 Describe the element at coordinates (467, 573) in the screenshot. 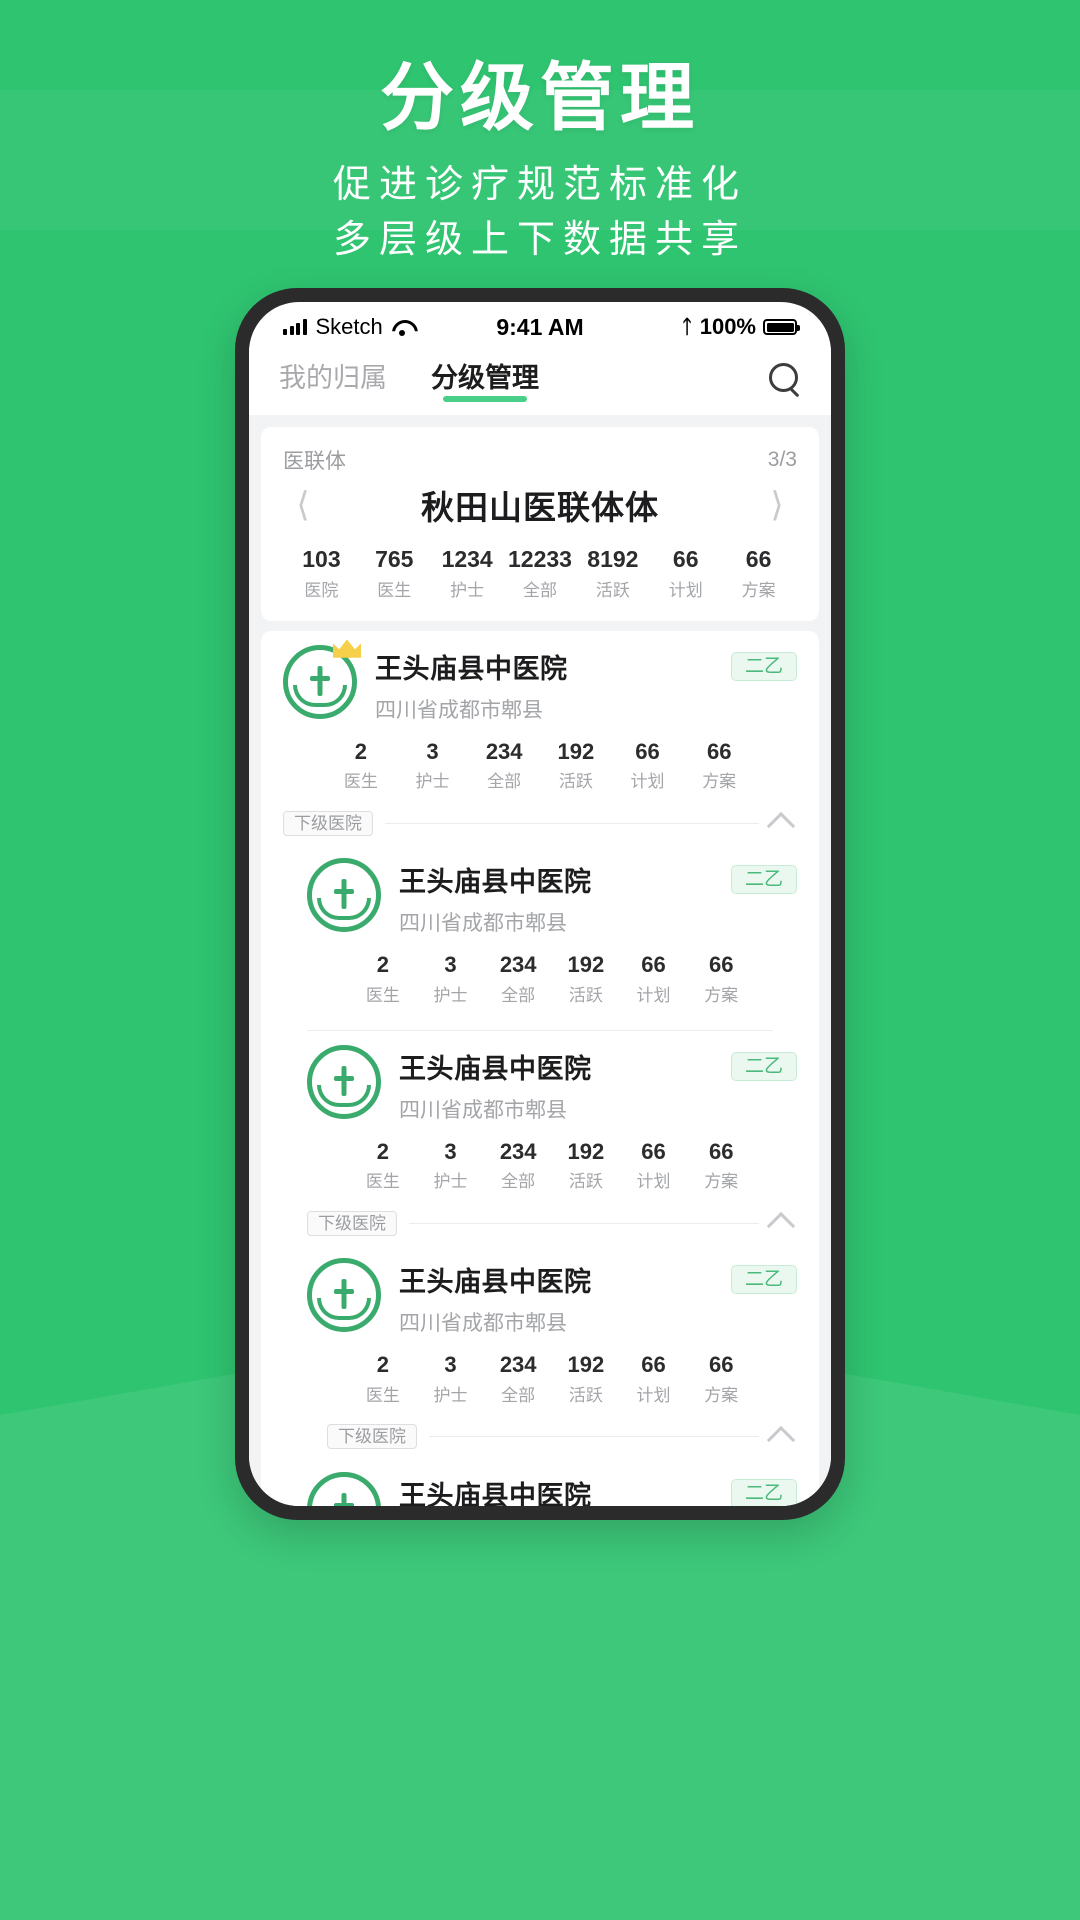

I see `stat-item: 1234 护士` at that location.